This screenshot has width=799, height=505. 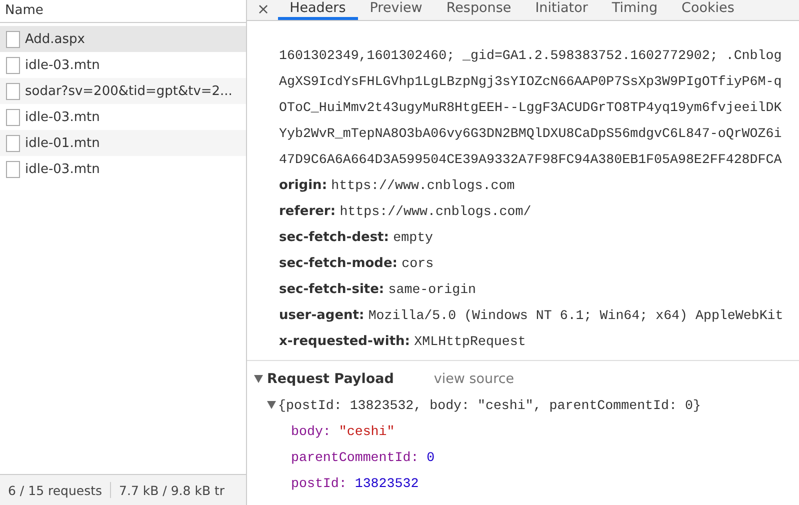 I want to click on header-value: empty, so click(x=413, y=237).